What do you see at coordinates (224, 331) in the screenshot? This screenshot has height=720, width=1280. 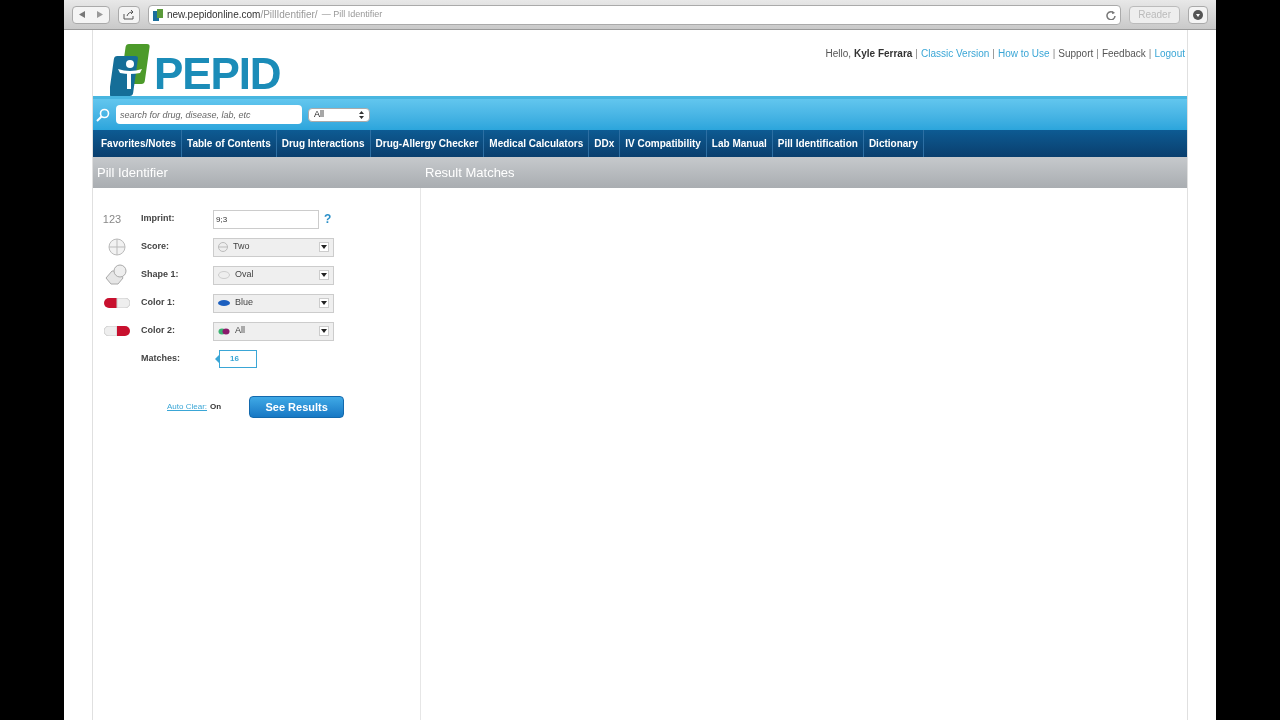 I see `multicolor-pill-icon` at bounding box center [224, 331].